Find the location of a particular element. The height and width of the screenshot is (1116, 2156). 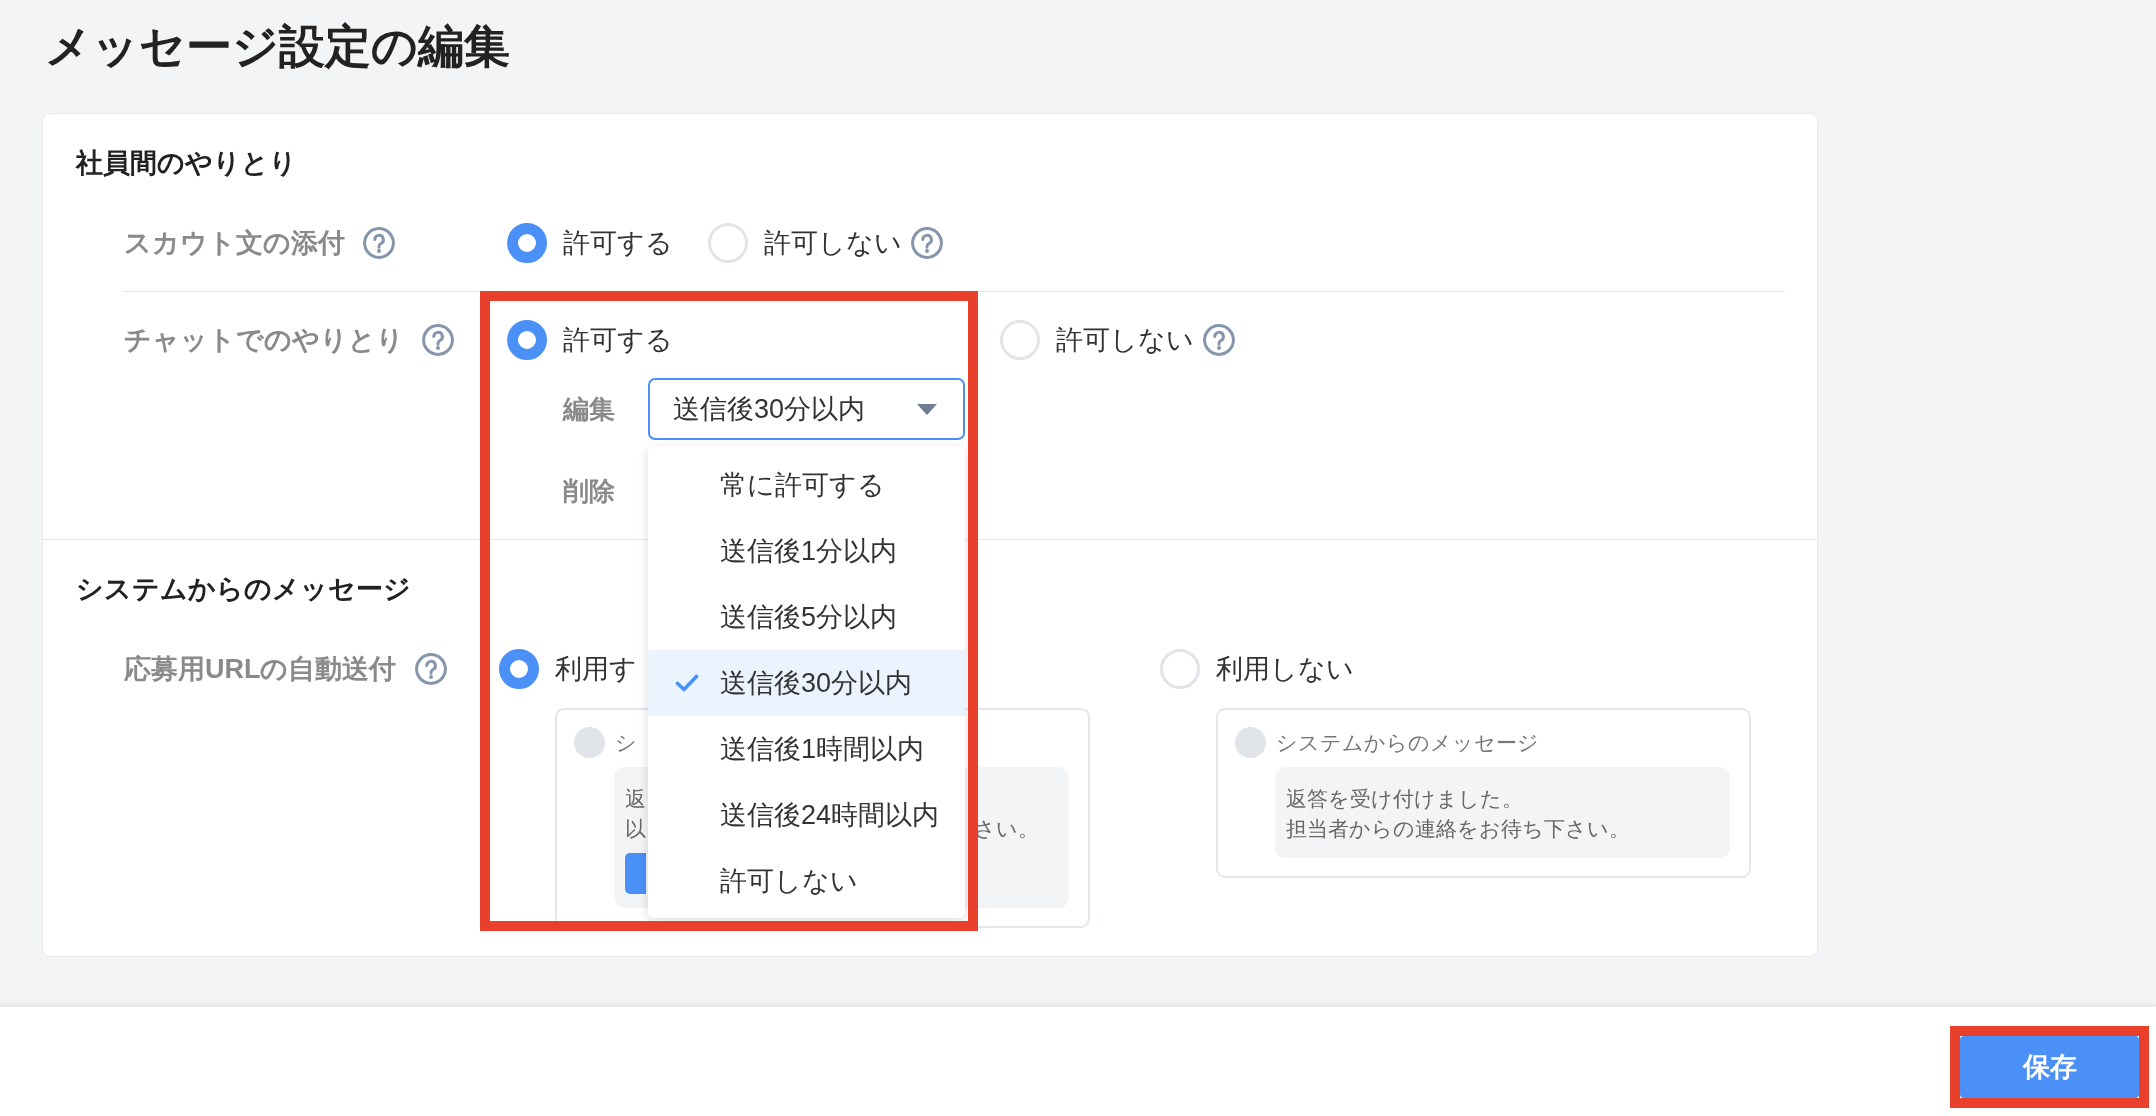

setting-label: 編集 is located at coordinates (589, 409).